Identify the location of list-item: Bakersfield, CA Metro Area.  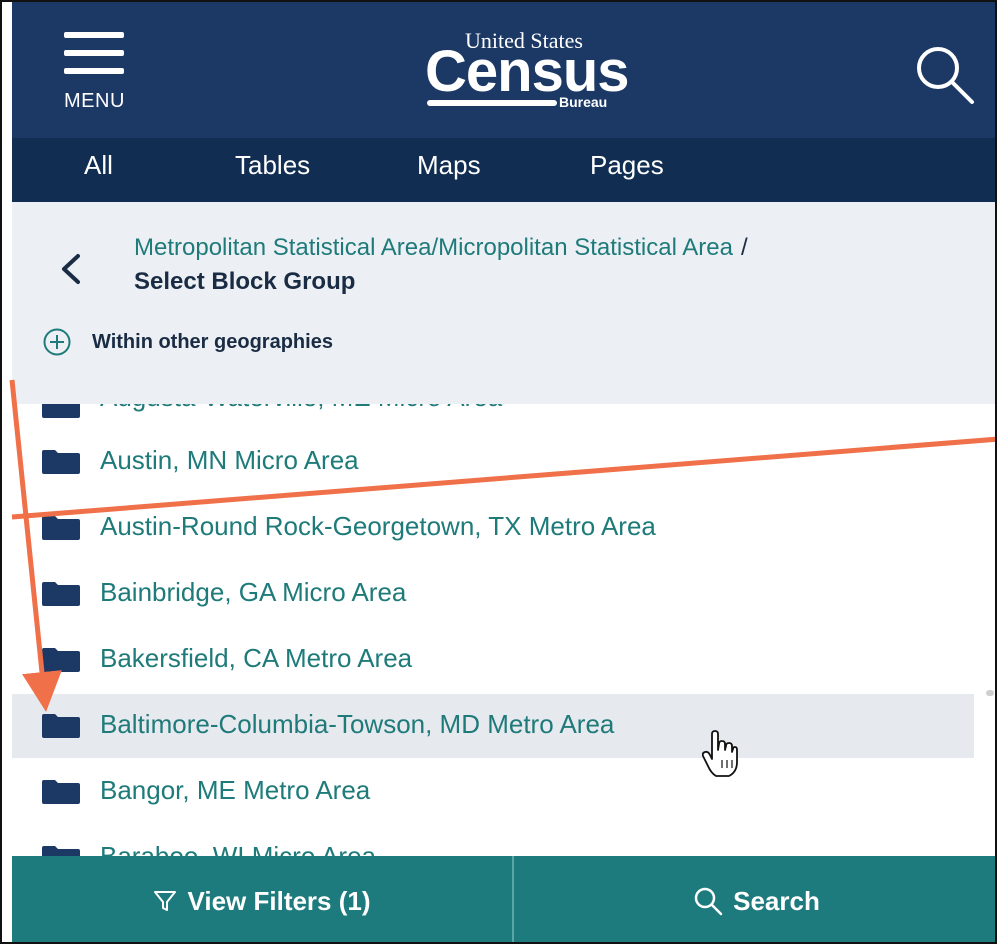
(493, 660).